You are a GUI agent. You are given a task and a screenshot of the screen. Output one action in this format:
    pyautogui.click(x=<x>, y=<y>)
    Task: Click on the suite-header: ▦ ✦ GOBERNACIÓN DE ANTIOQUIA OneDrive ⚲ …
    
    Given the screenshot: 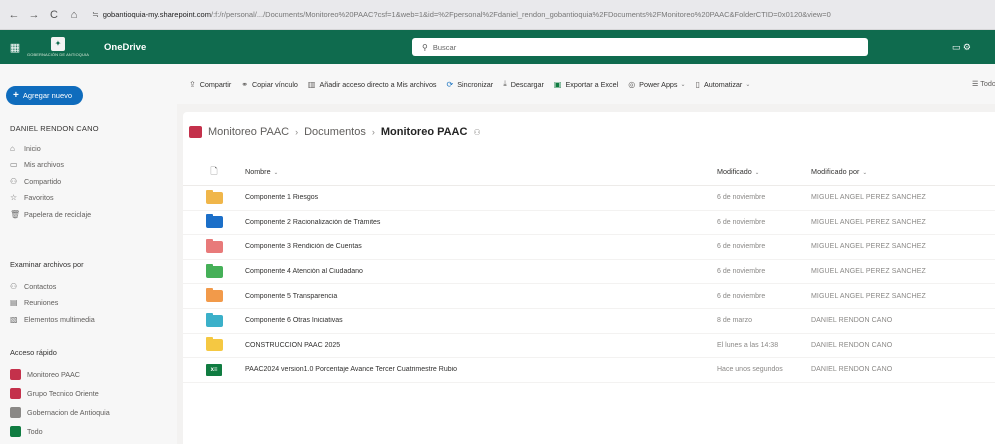 What is the action you would take?
    pyautogui.click(x=497, y=47)
    